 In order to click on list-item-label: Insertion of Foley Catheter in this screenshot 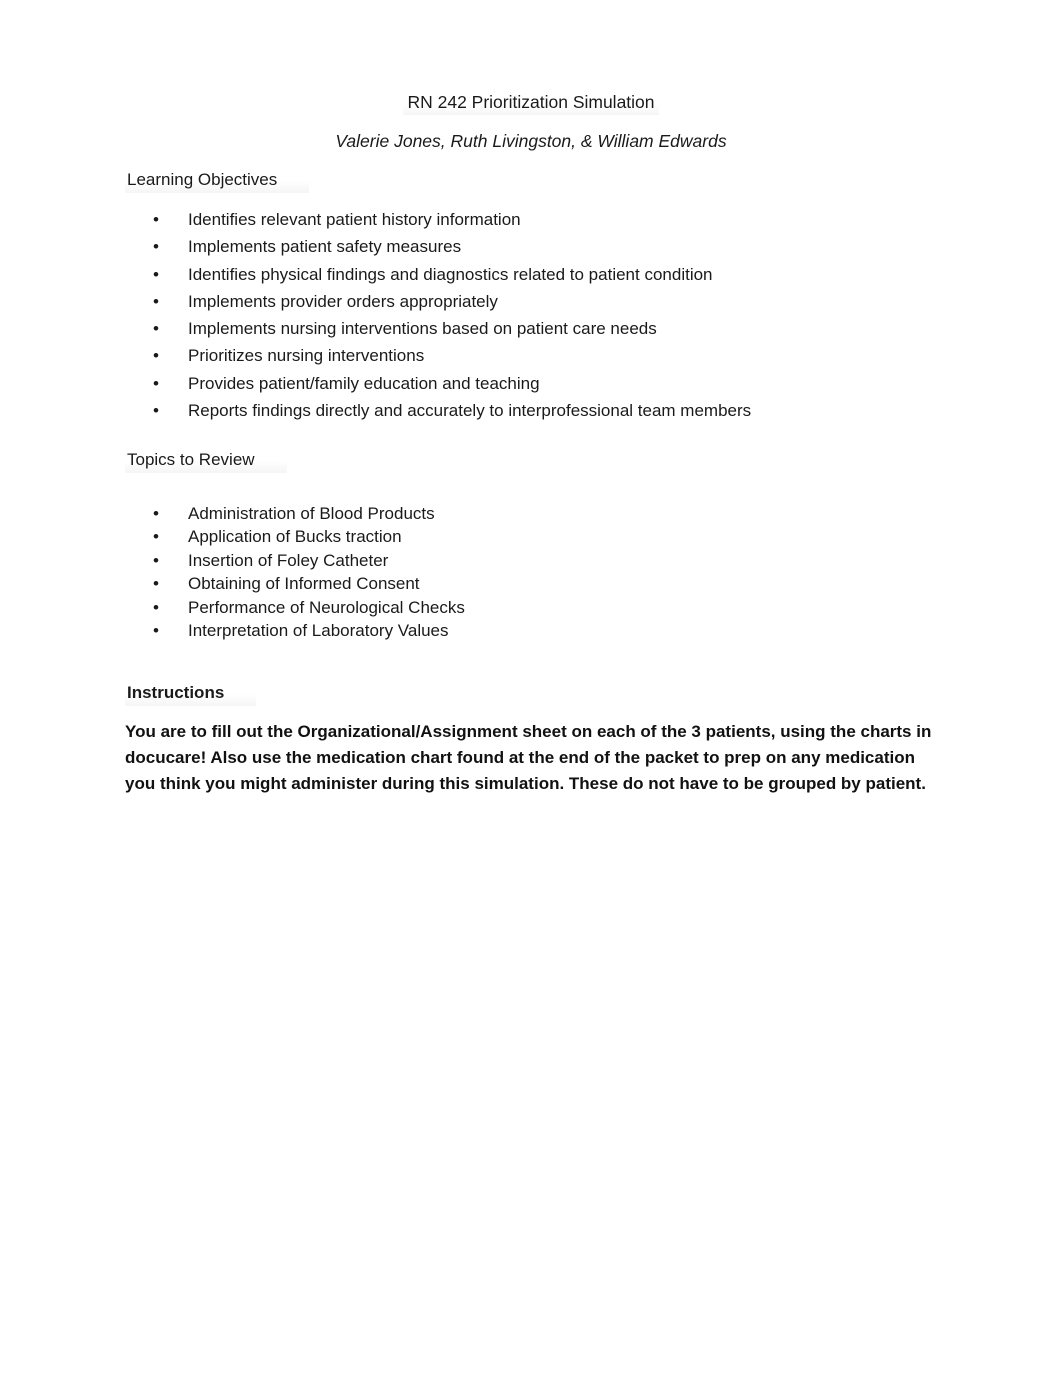, I will do `click(288, 560)`.